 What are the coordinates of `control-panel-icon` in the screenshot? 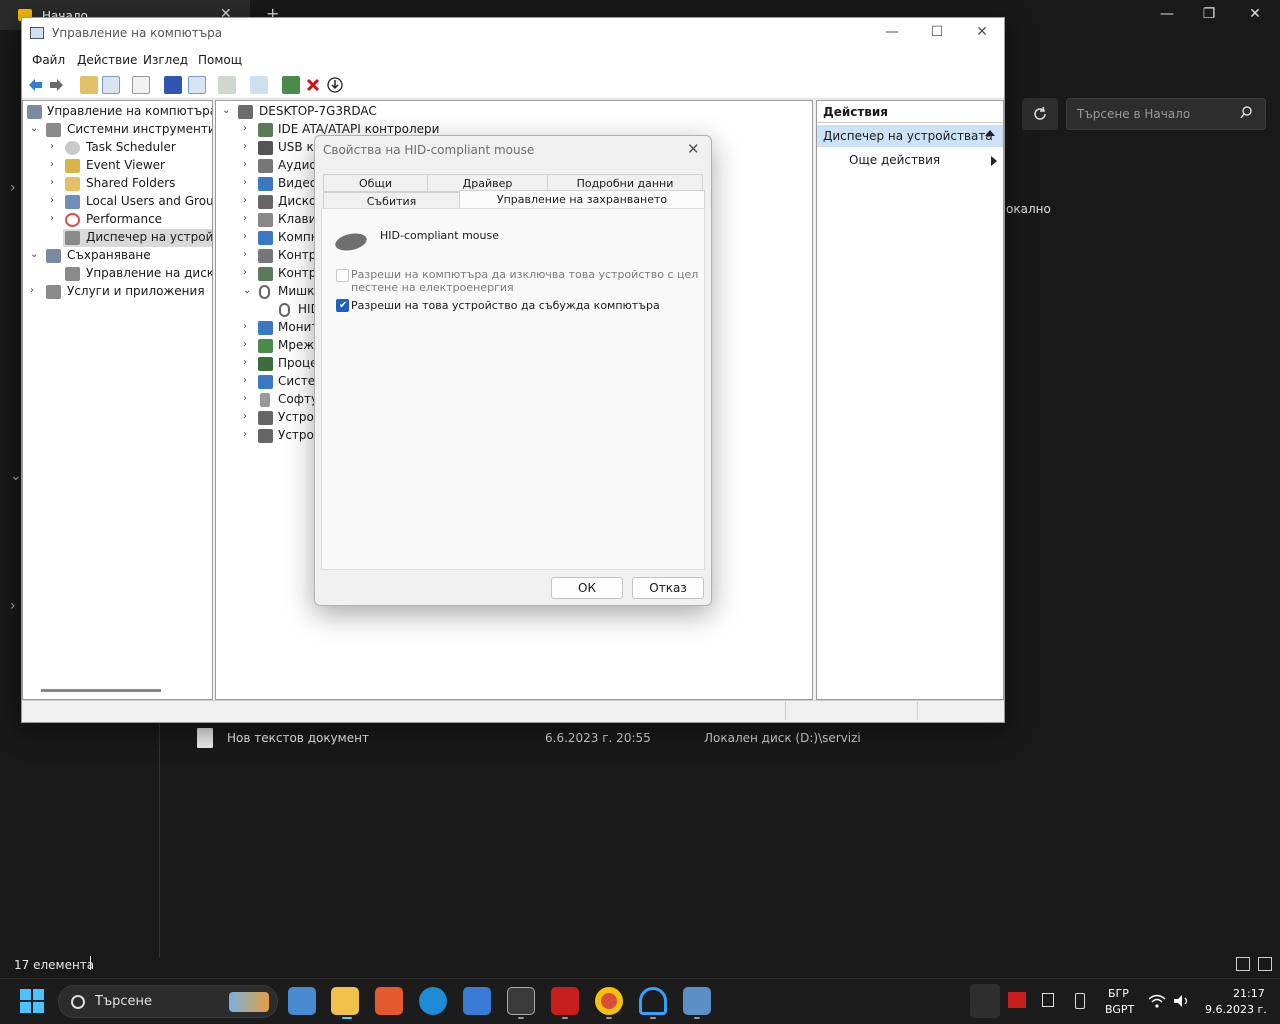 It's located at (697, 1001).